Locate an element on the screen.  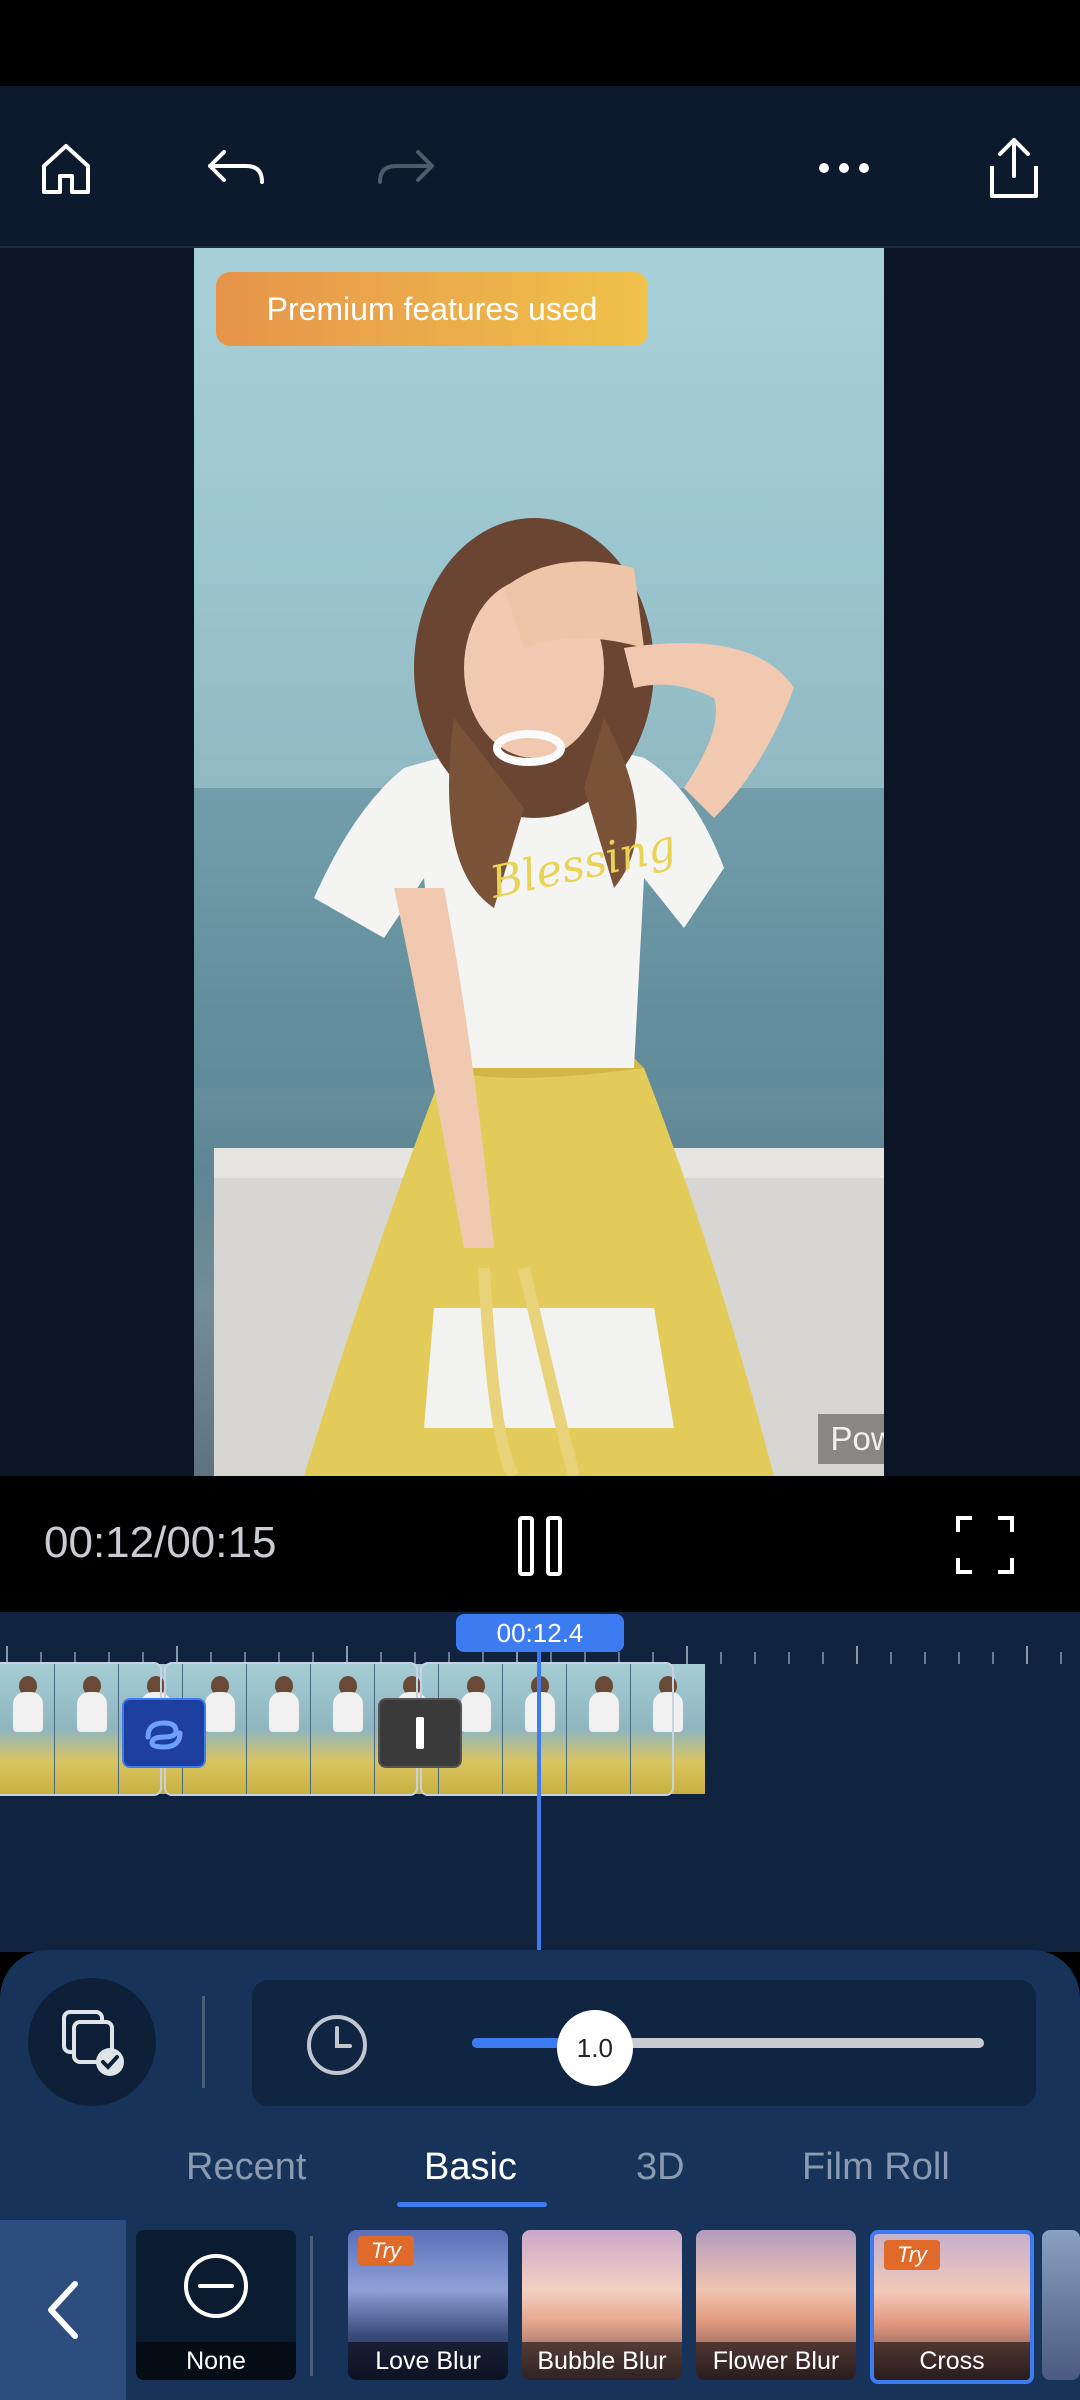
playback-bar: 00:12/00:15 is located at coordinates (540, 1544).